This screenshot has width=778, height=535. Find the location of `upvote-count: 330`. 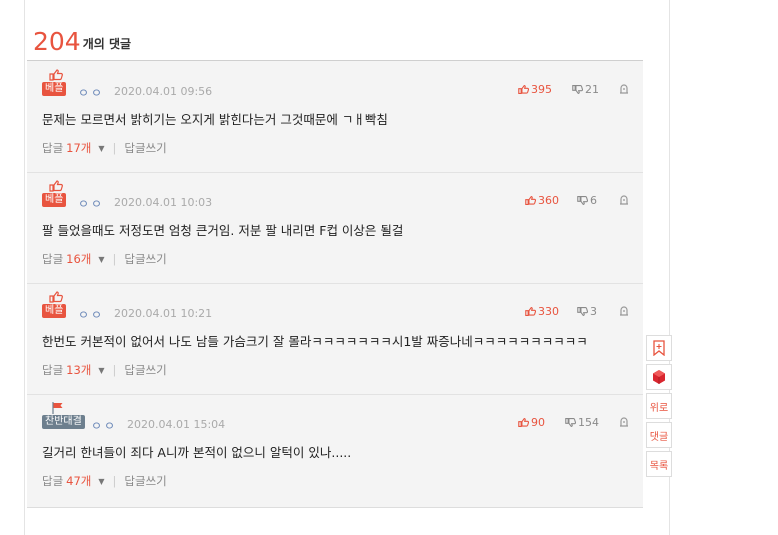

upvote-count: 330 is located at coordinates (548, 311).